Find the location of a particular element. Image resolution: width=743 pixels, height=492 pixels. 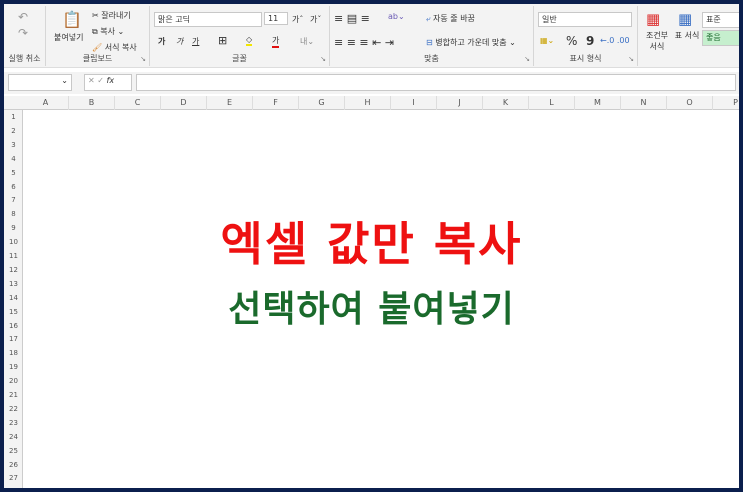

row-header: 3 is located at coordinates (13, 145).